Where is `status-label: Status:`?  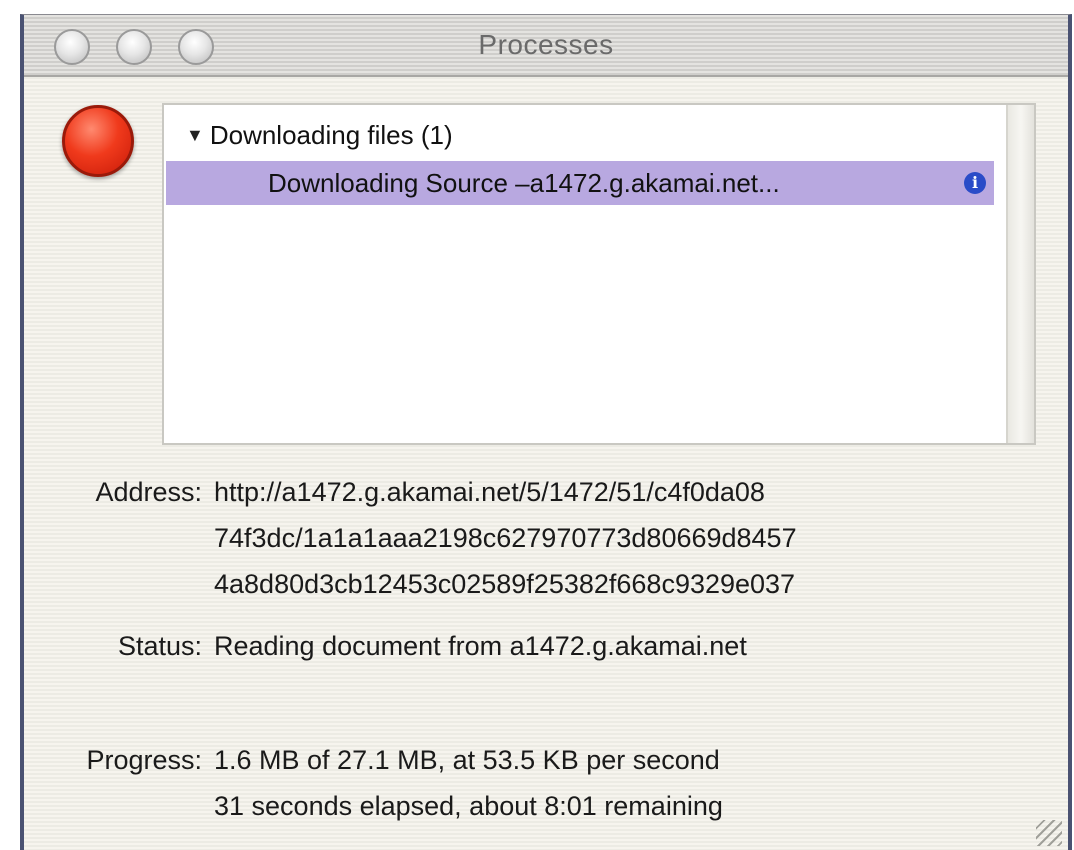
status-label: Status: is located at coordinates (159, 646).